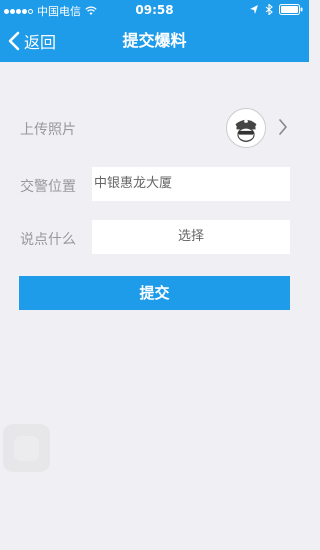 This screenshot has width=320, height=550. What do you see at coordinates (283, 127) in the screenshot?
I see `chevron-right-icon` at bounding box center [283, 127].